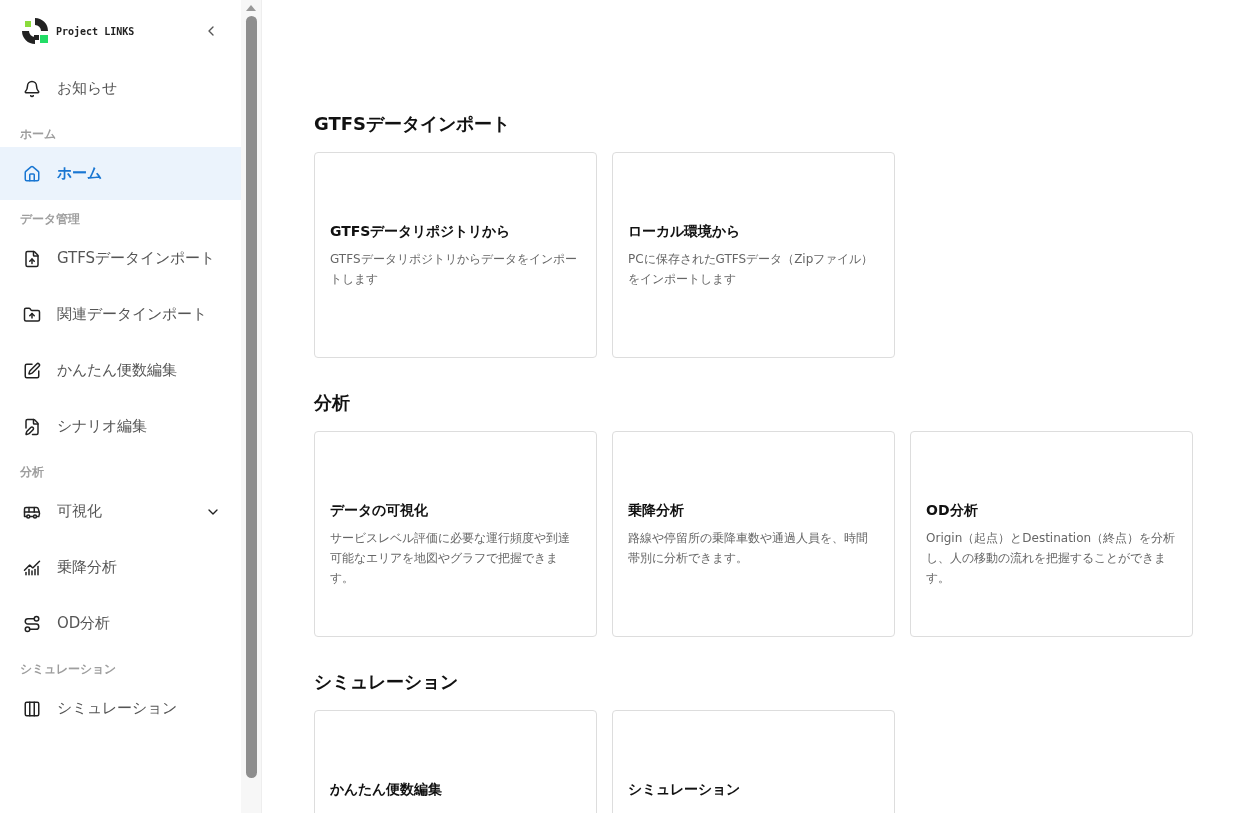  Describe the element at coordinates (251, 397) in the screenshot. I see `scrollbar-thumb` at that location.